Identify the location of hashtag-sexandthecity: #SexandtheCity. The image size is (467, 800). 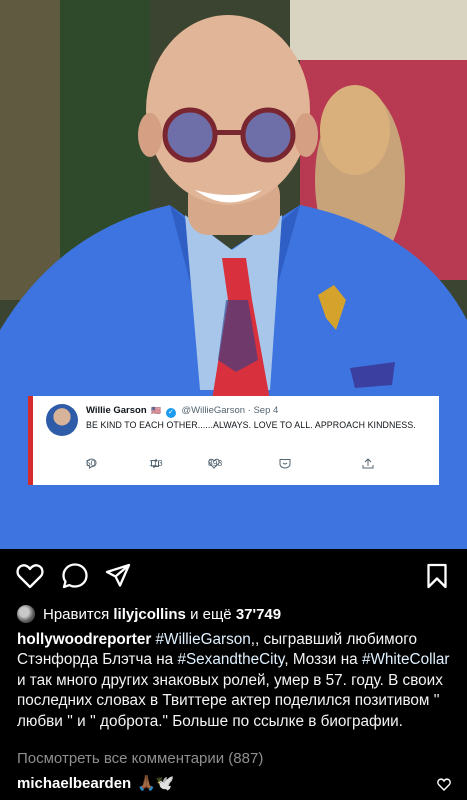
(230, 659).